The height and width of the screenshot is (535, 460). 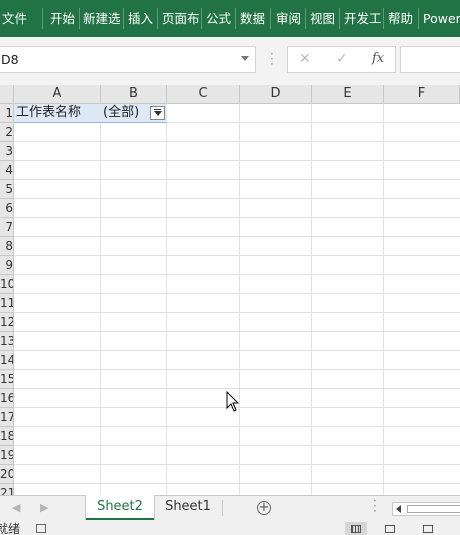 What do you see at coordinates (41, 528) in the screenshot?
I see `macro-record-icon` at bounding box center [41, 528].